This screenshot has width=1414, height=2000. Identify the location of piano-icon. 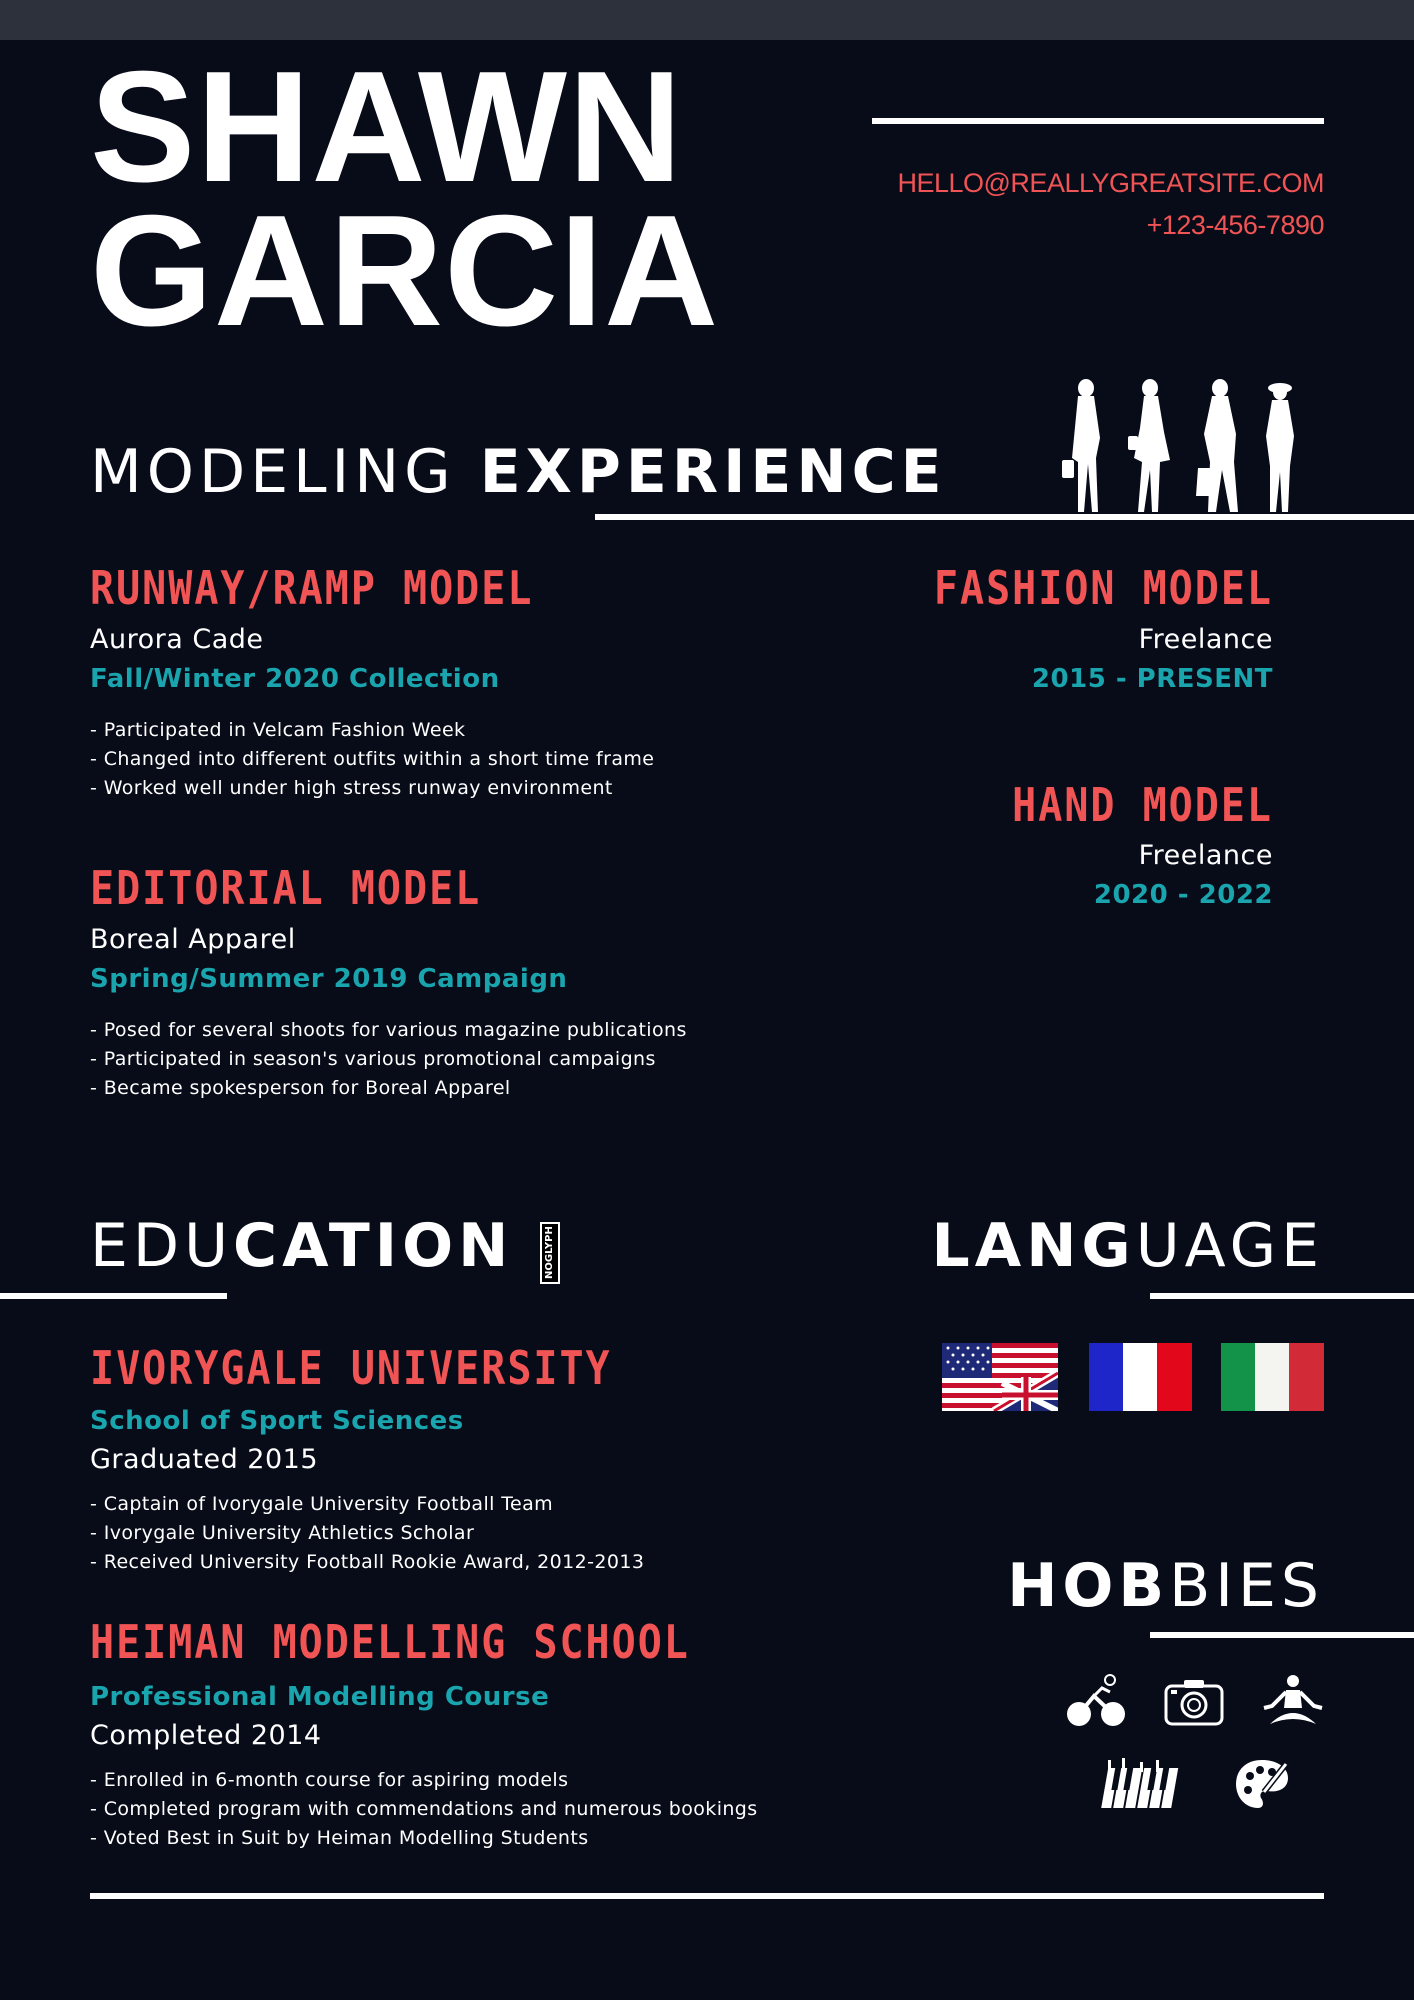
(1140, 1783).